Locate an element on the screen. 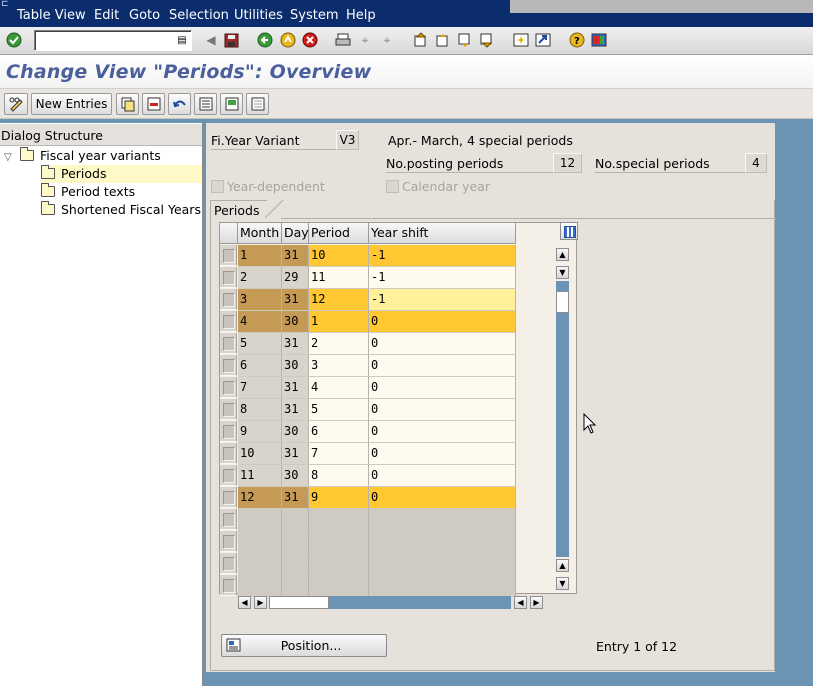 The width and height of the screenshot is (813, 686). scroll-page-up-button: ▼ is located at coordinates (562, 272).